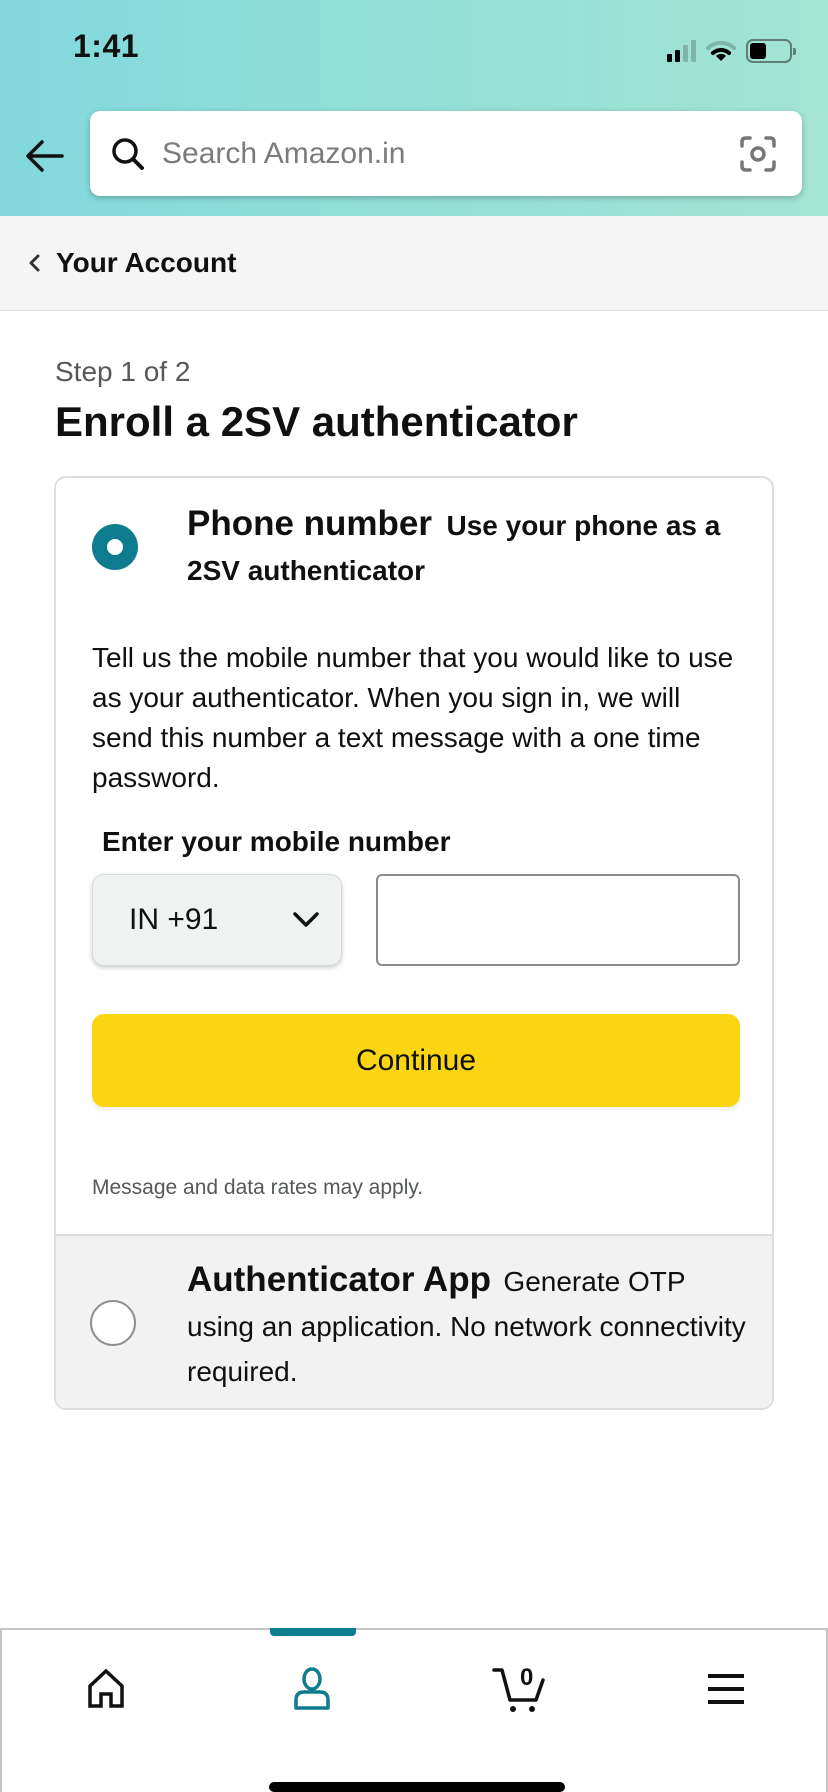 This screenshot has height=1792, width=828. What do you see at coordinates (174, 919) in the screenshot?
I see `country-code-value: IN +91` at bounding box center [174, 919].